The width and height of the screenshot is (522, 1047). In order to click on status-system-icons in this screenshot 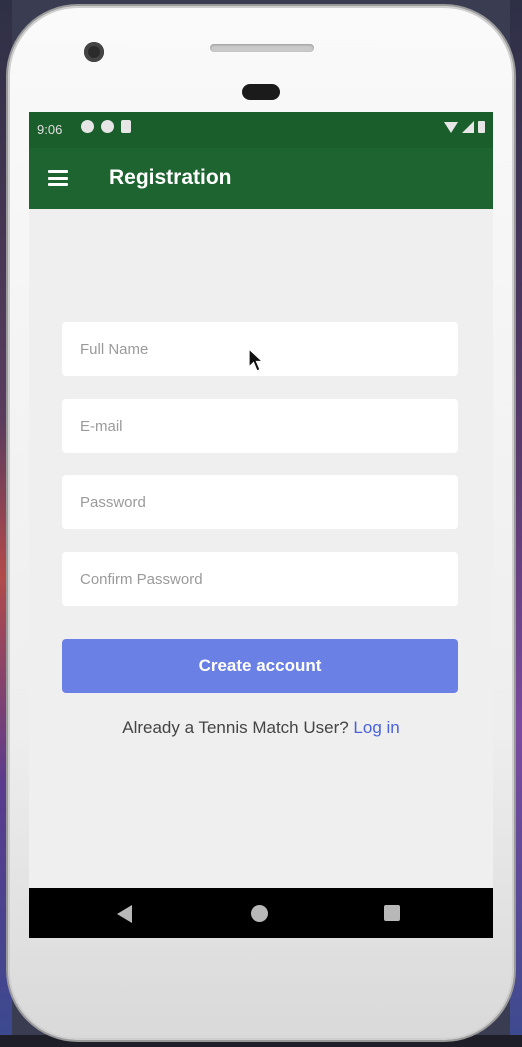, I will do `click(464, 127)`.